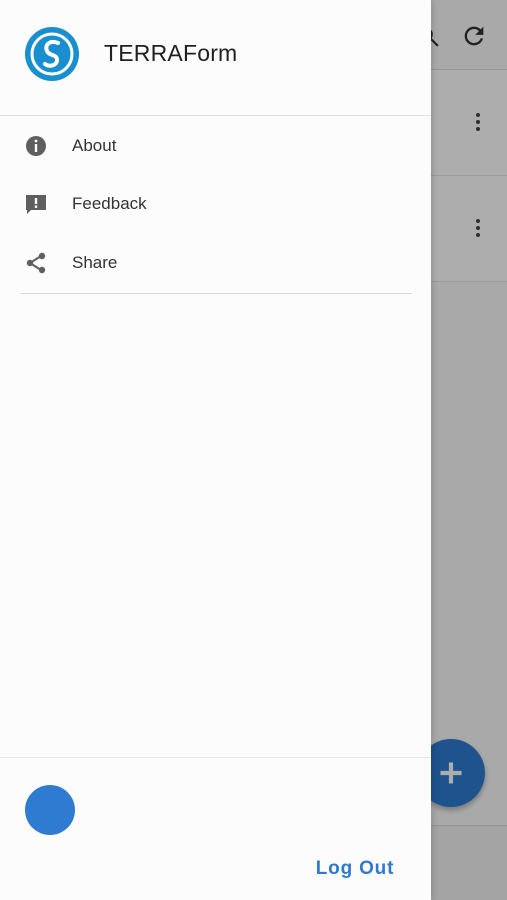 This screenshot has width=507, height=900. I want to click on log-out-button: Log Out, so click(355, 869).